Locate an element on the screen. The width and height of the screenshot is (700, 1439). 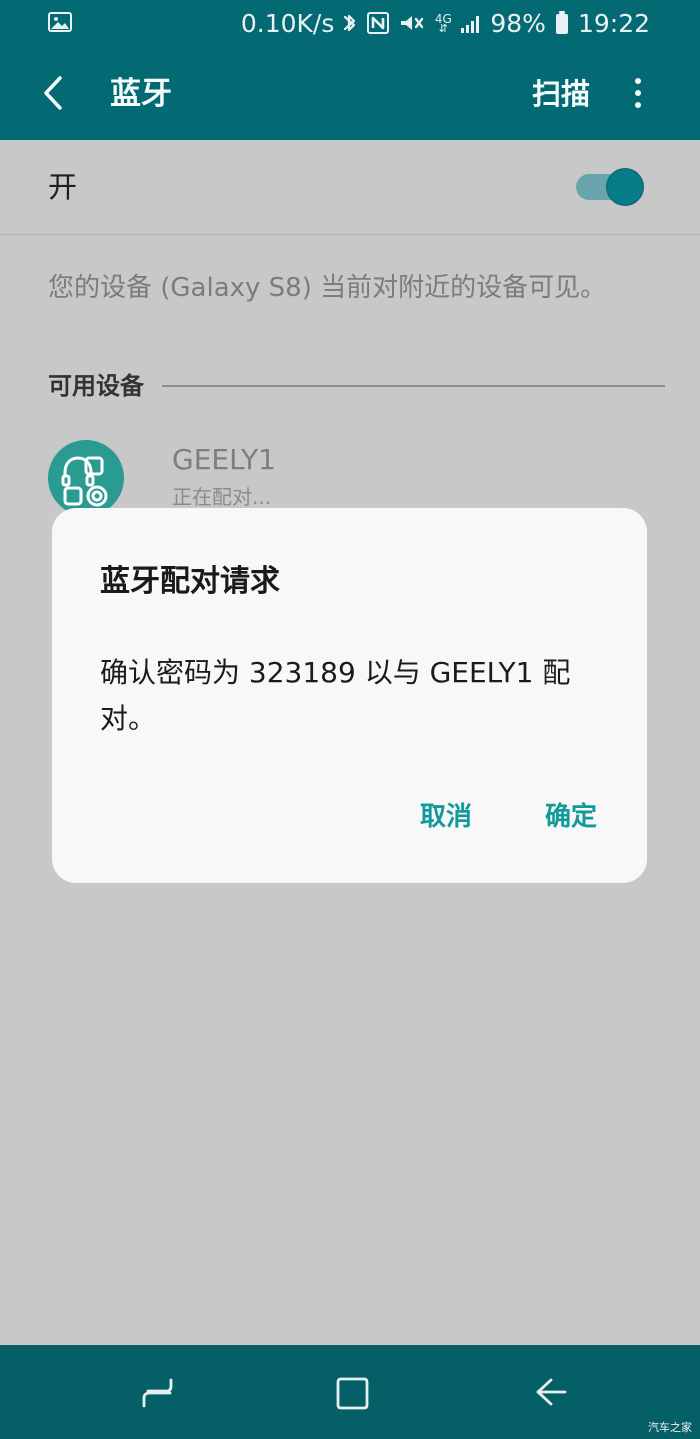
back-icon is located at coordinates (549, 1392).